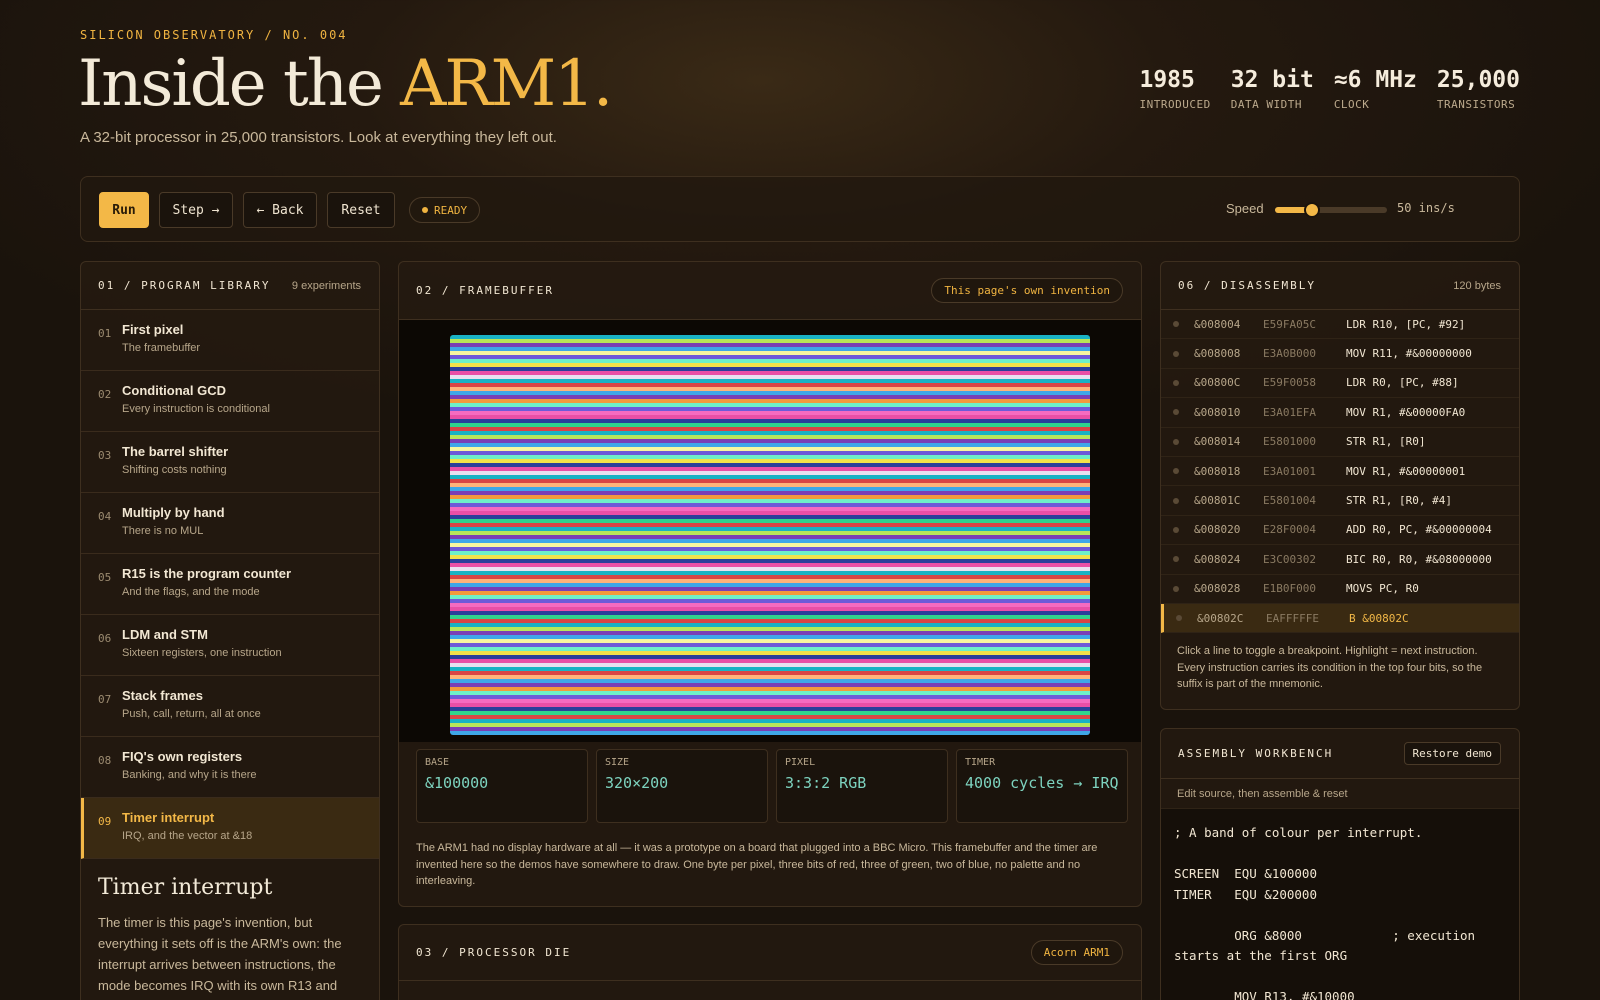 The image size is (1600, 1000). I want to click on item-number: 01, so click(105, 333).